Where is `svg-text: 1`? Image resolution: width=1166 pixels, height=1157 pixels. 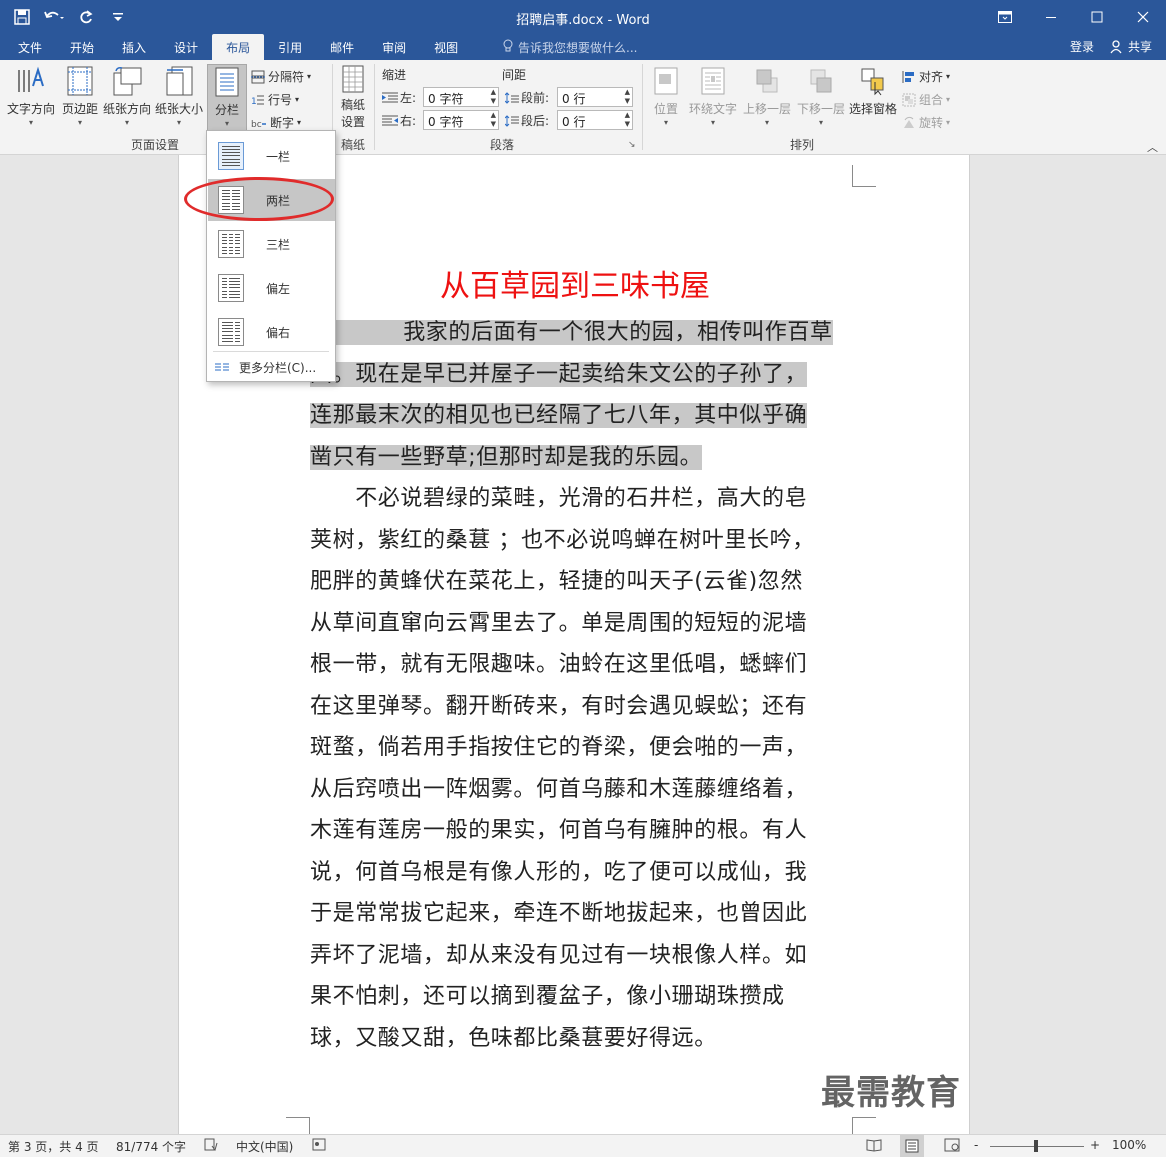
svg-text: 1 is located at coordinates (254, 102).